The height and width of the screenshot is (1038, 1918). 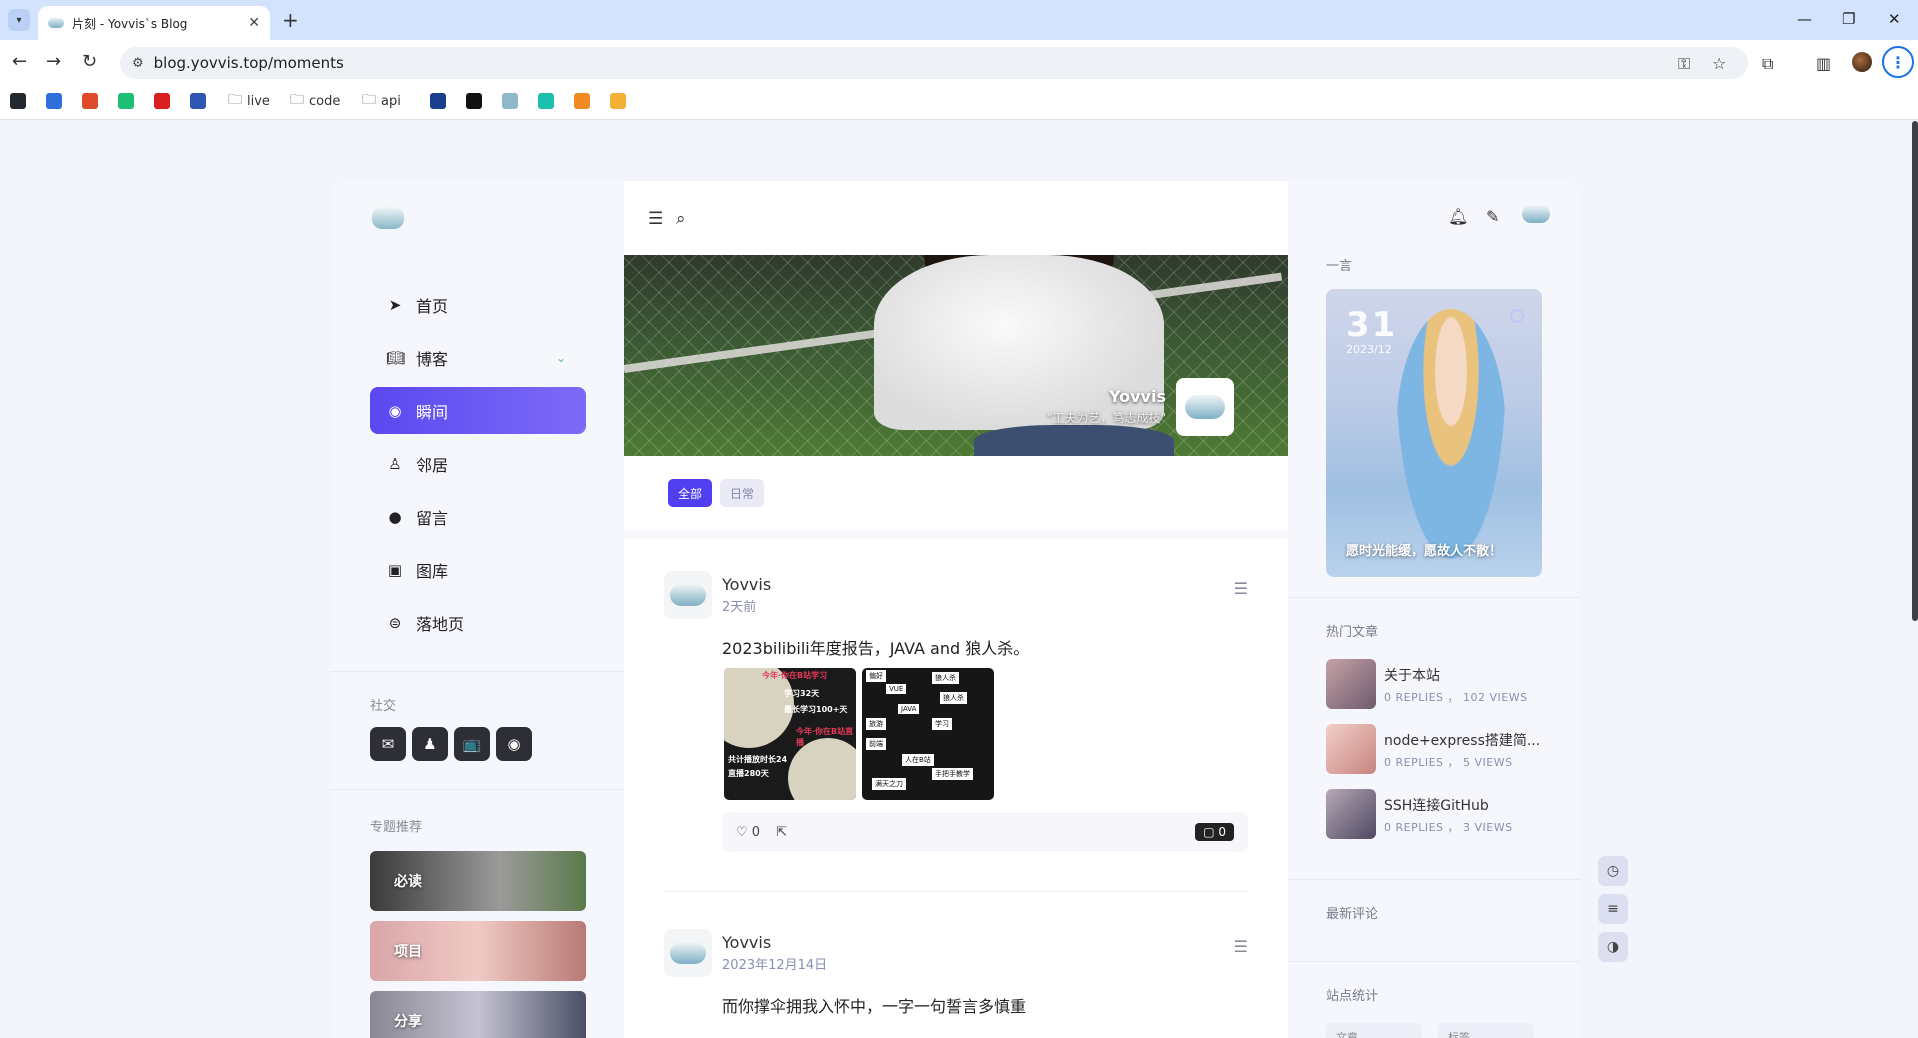 I want to click on report-tag: 前端, so click(x=876, y=744).